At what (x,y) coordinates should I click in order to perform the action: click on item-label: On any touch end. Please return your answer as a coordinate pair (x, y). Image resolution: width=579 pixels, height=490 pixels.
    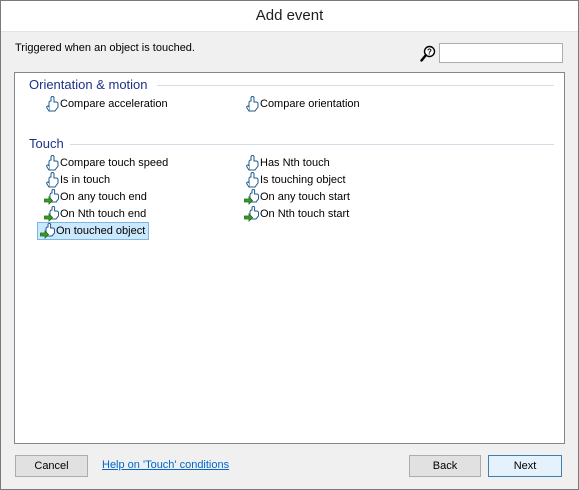
    Looking at the image, I should click on (103, 197).